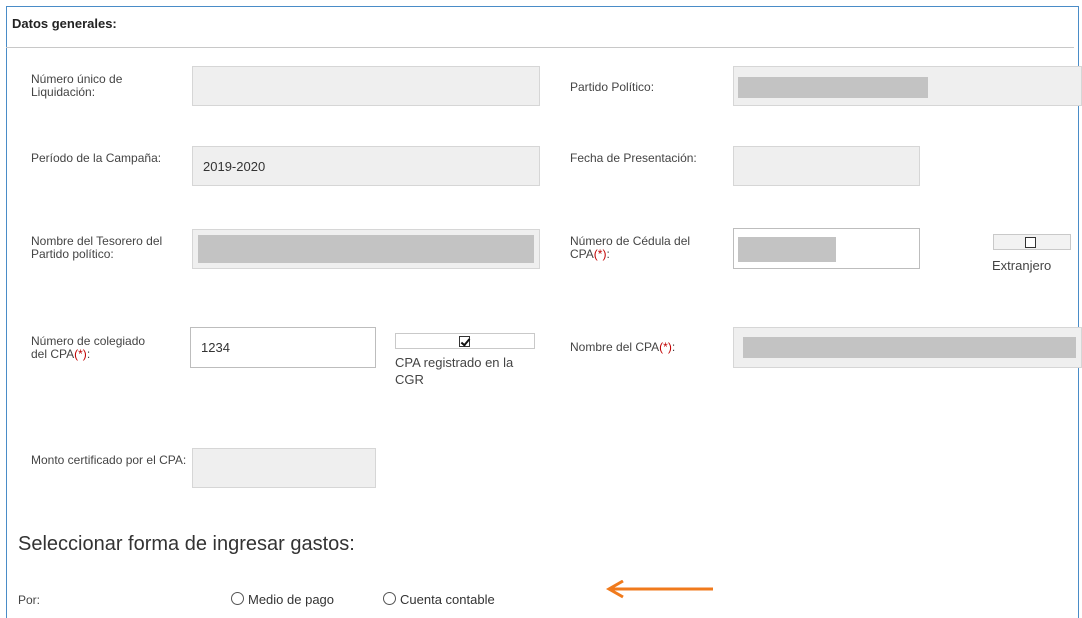 The width and height of the screenshot is (1082, 618). What do you see at coordinates (615, 347) in the screenshot?
I see `label-nombre-cpa-text: Nombre del CPA` at bounding box center [615, 347].